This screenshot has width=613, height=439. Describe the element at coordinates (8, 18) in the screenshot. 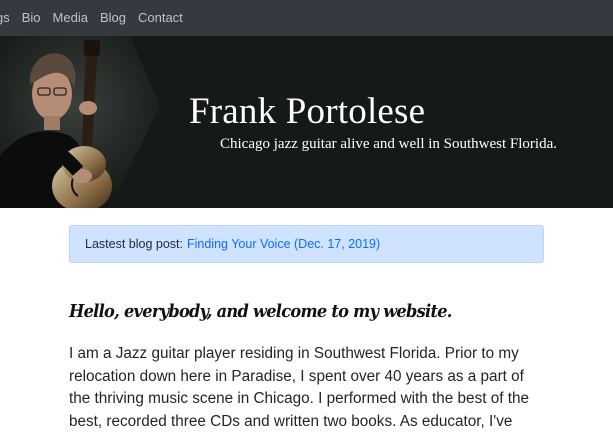

I see `nav-link-partial: gs` at that location.